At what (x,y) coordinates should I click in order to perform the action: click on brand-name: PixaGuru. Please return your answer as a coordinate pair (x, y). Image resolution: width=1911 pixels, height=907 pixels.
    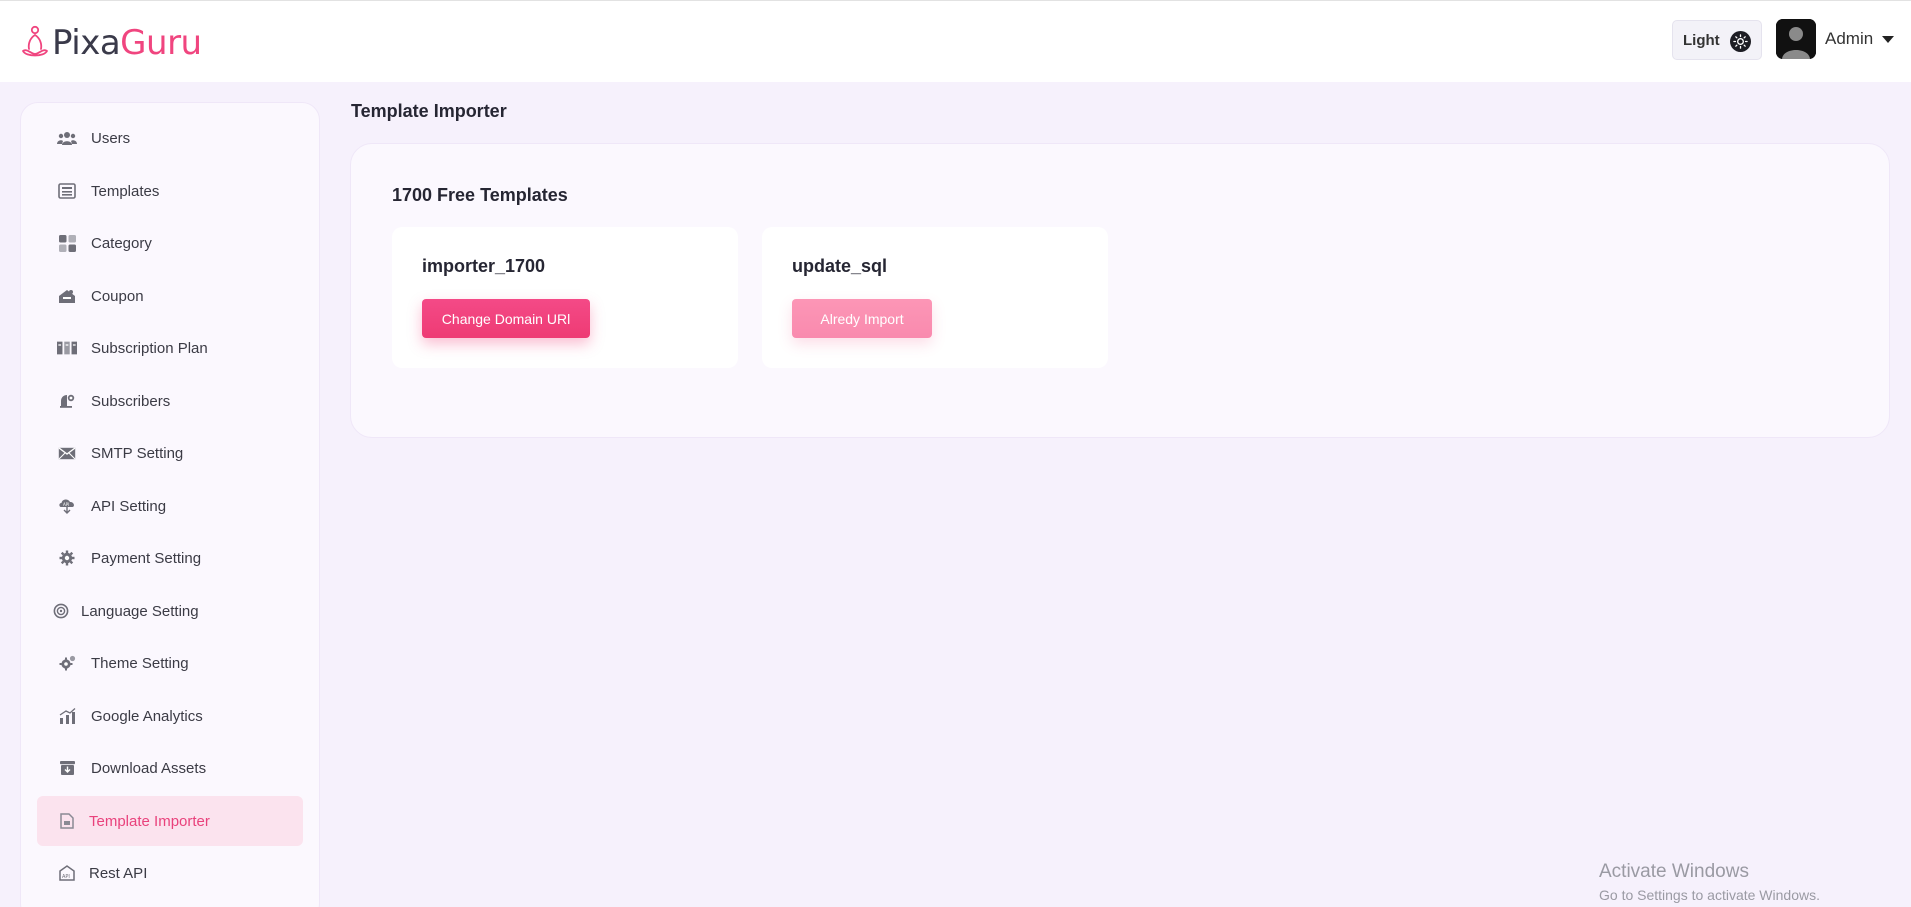
    Looking at the image, I should click on (127, 43).